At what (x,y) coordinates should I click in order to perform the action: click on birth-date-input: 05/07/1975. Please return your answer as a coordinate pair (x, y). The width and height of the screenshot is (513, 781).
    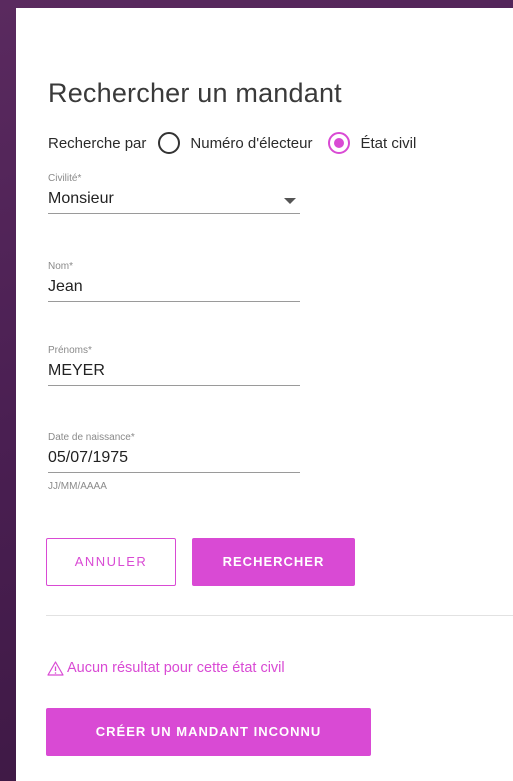
    Looking at the image, I should click on (174, 460).